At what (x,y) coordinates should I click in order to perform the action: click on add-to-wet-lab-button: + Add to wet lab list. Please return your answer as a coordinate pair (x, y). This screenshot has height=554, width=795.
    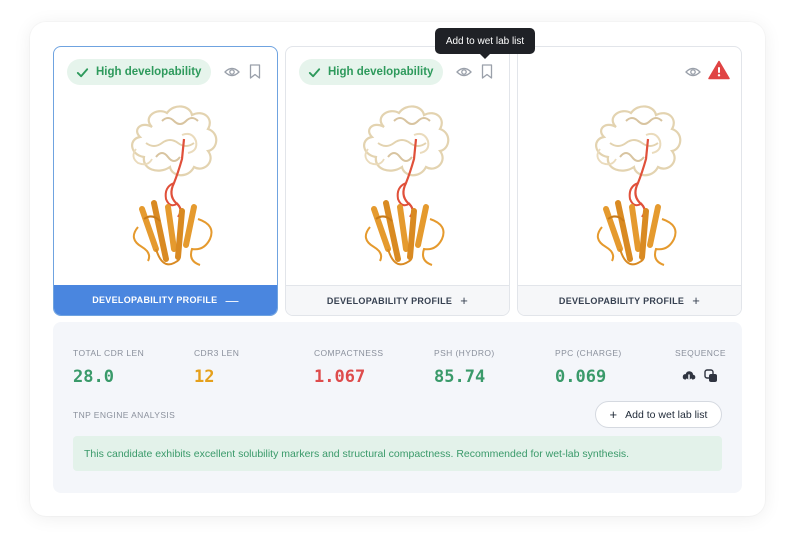
    Looking at the image, I should click on (658, 414).